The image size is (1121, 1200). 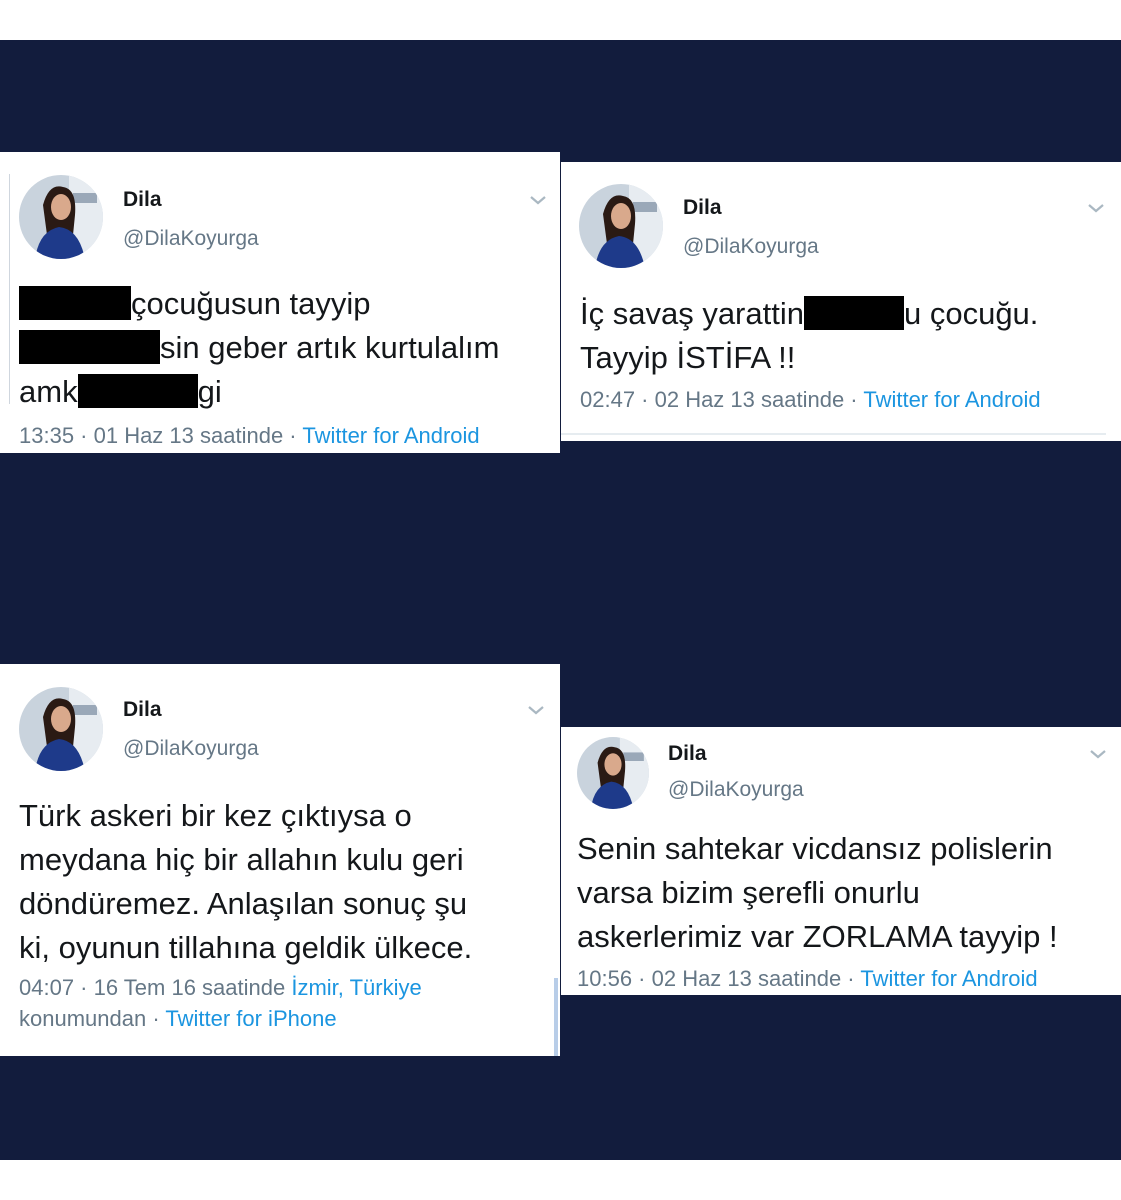 I want to click on tweet-text-segment: İç savaş yarattin, so click(x=692, y=313).